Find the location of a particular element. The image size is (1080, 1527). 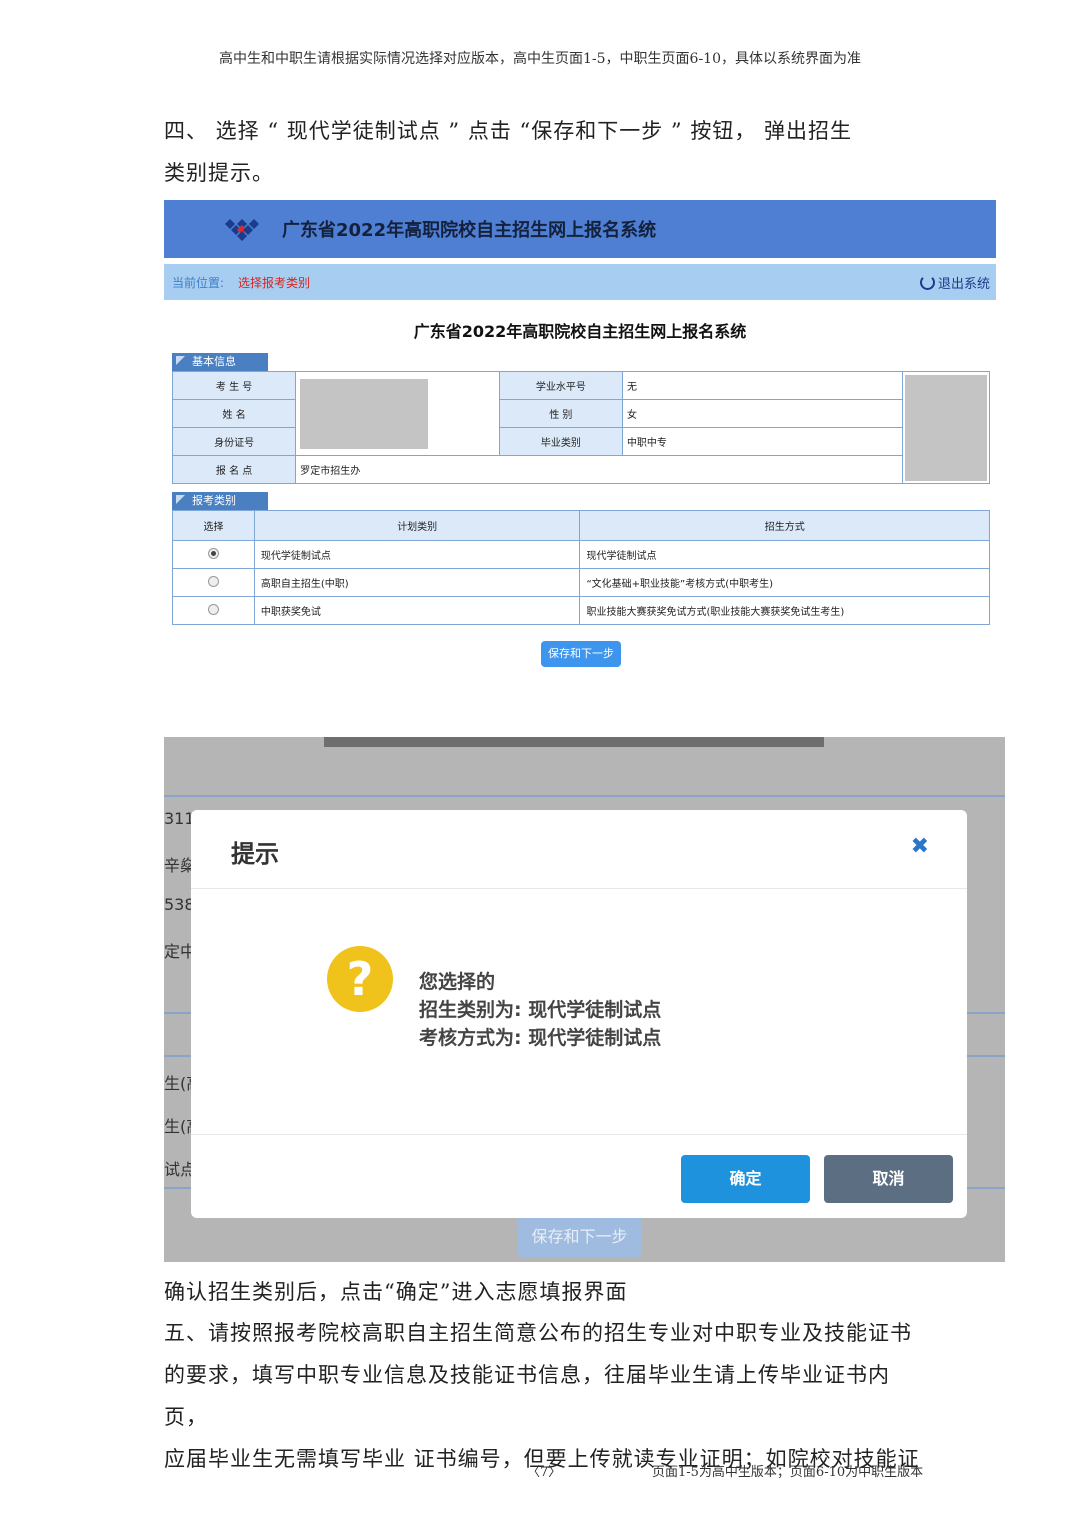

dialog-message-line2: 招生类别为: 现代学徒制试点 is located at coordinates (540, 1010).